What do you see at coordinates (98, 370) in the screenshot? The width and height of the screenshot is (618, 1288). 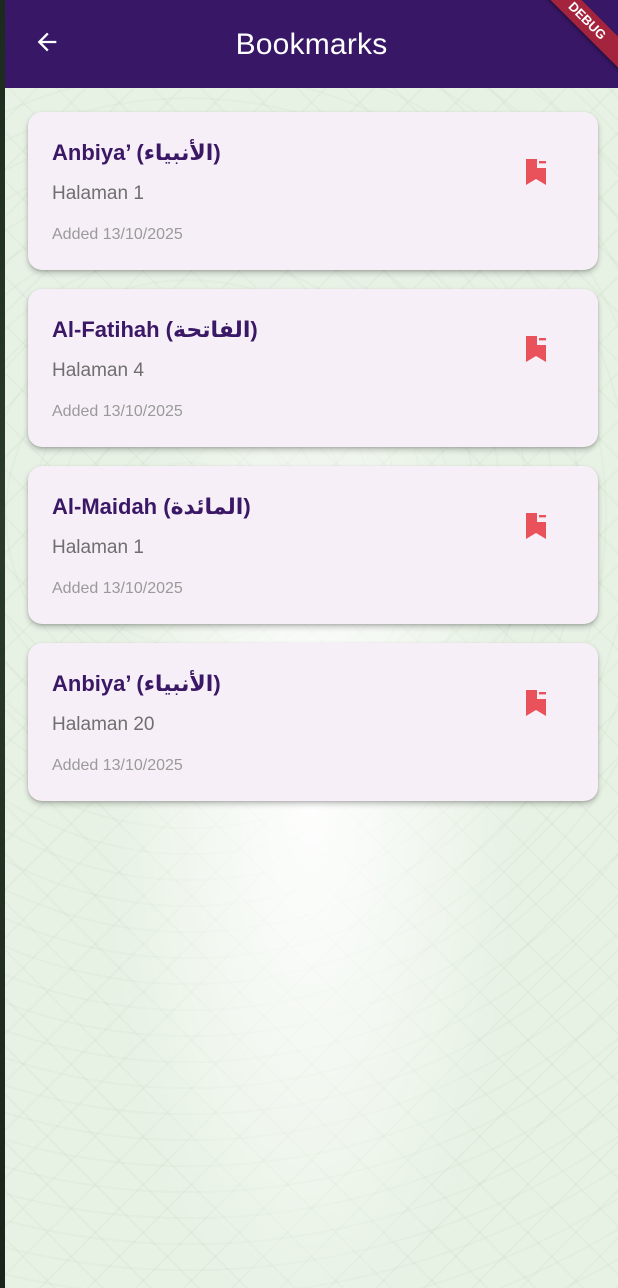 I see `bookmark-page-number: Halaman 4` at bounding box center [98, 370].